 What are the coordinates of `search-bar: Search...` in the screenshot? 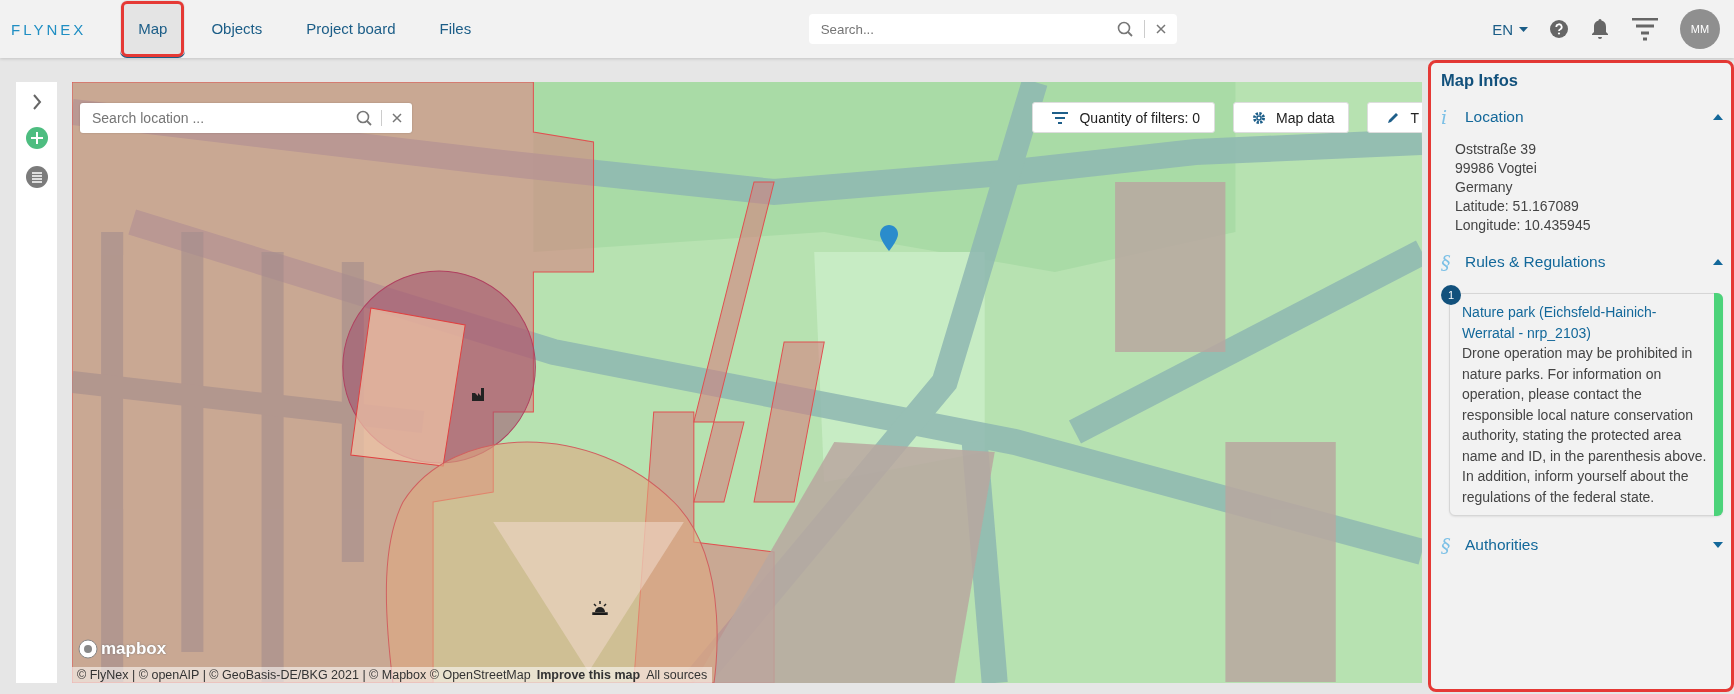 It's located at (992, 29).